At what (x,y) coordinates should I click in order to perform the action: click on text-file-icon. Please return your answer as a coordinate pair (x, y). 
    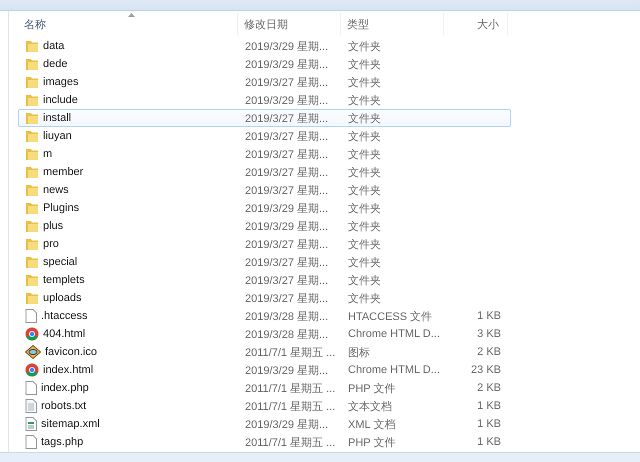
    Looking at the image, I should click on (31, 406).